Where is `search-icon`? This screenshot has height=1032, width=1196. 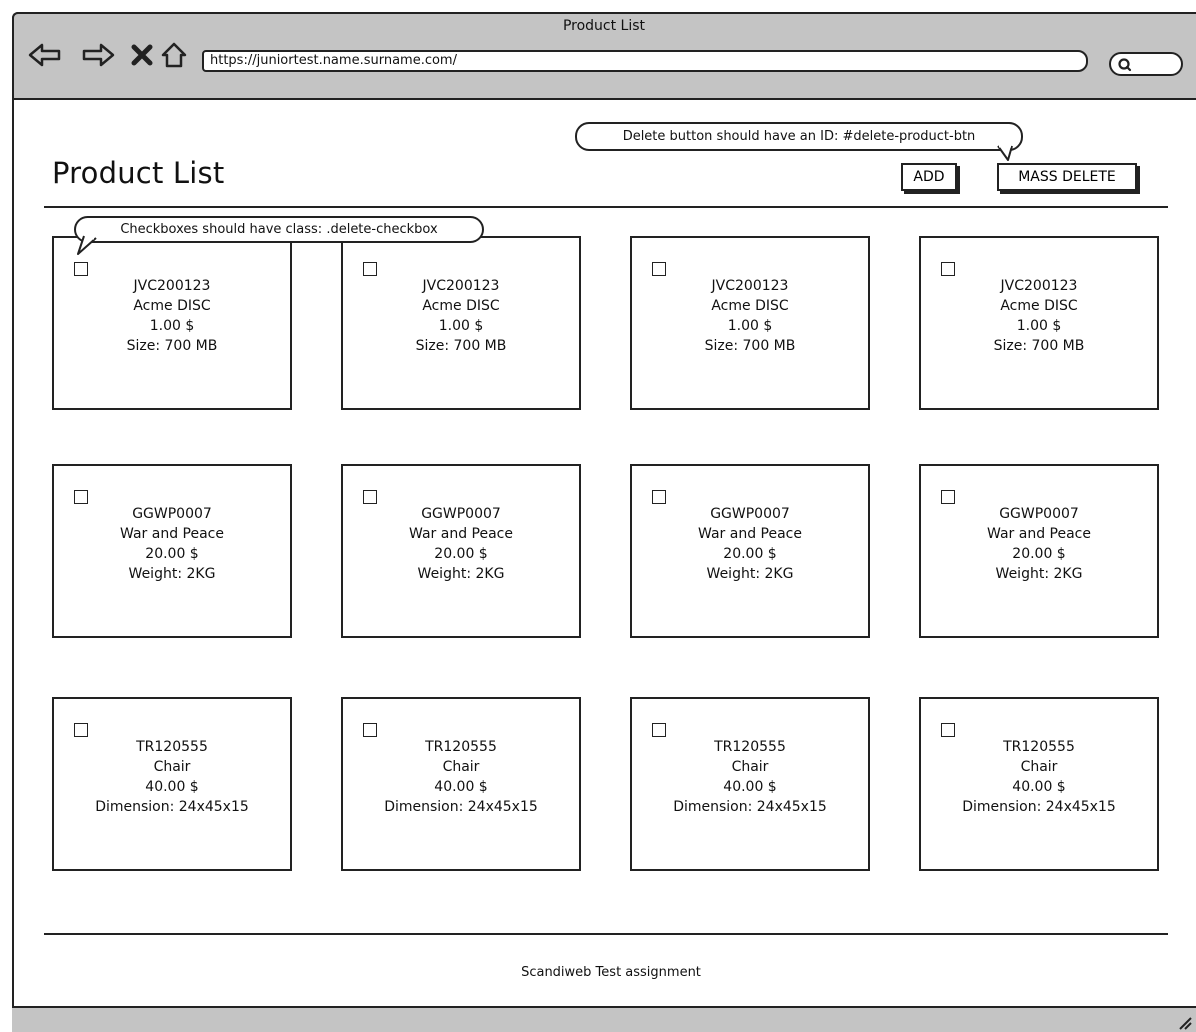
search-icon is located at coordinates (1125, 65).